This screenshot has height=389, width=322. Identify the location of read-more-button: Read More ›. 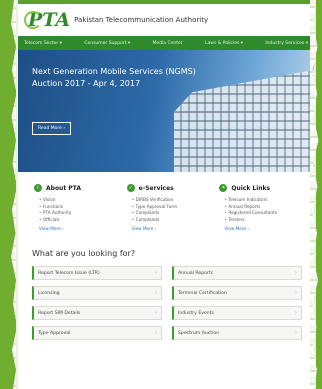
(52, 128).